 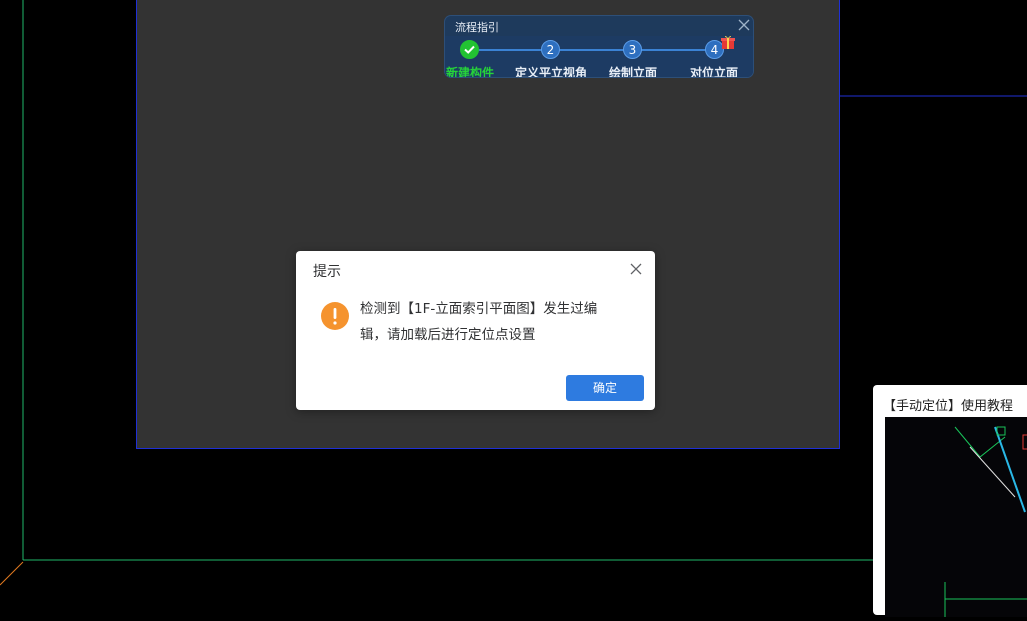 I want to click on step-1-check-icon, so click(x=469, y=49).